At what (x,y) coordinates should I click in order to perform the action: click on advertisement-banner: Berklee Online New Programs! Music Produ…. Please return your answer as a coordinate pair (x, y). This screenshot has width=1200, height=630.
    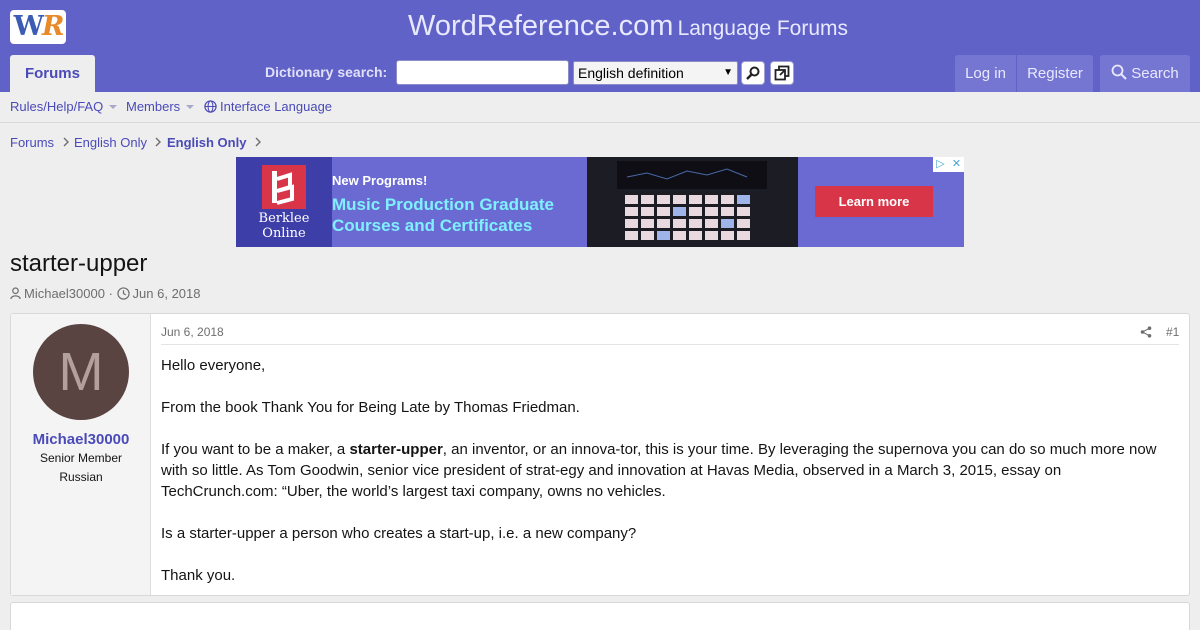
    Looking at the image, I should click on (600, 202).